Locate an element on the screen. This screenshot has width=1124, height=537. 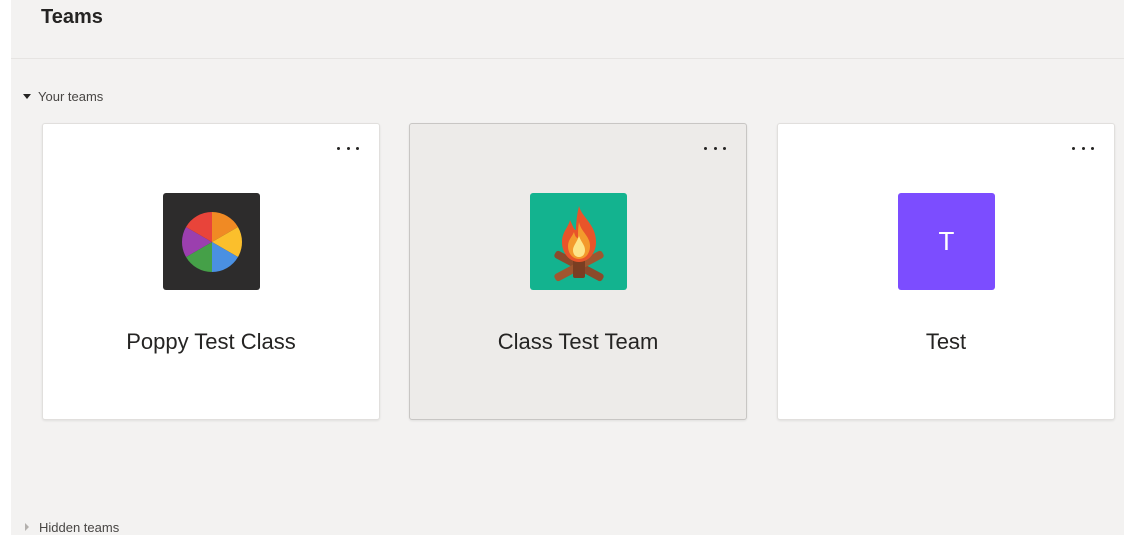
pie-chart-icon is located at coordinates (211, 241).